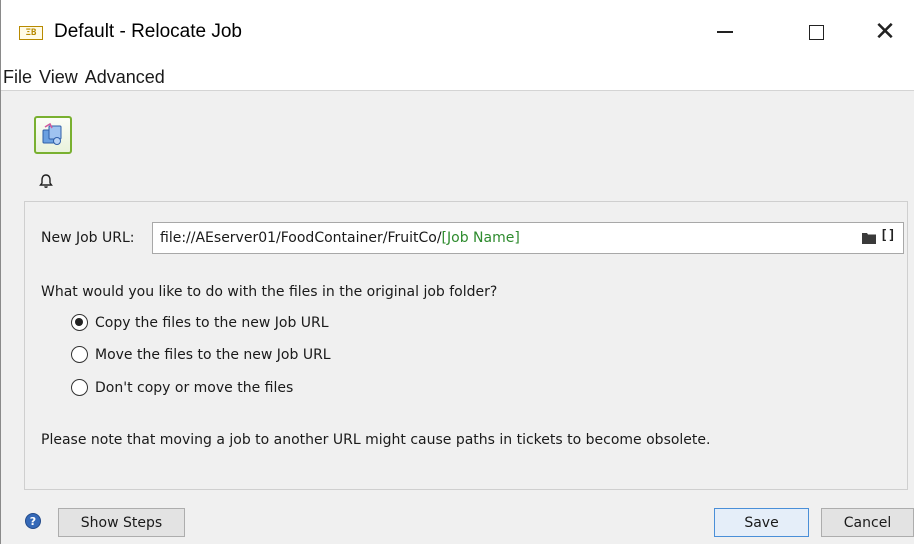  I want to click on radio-none, so click(79, 387).